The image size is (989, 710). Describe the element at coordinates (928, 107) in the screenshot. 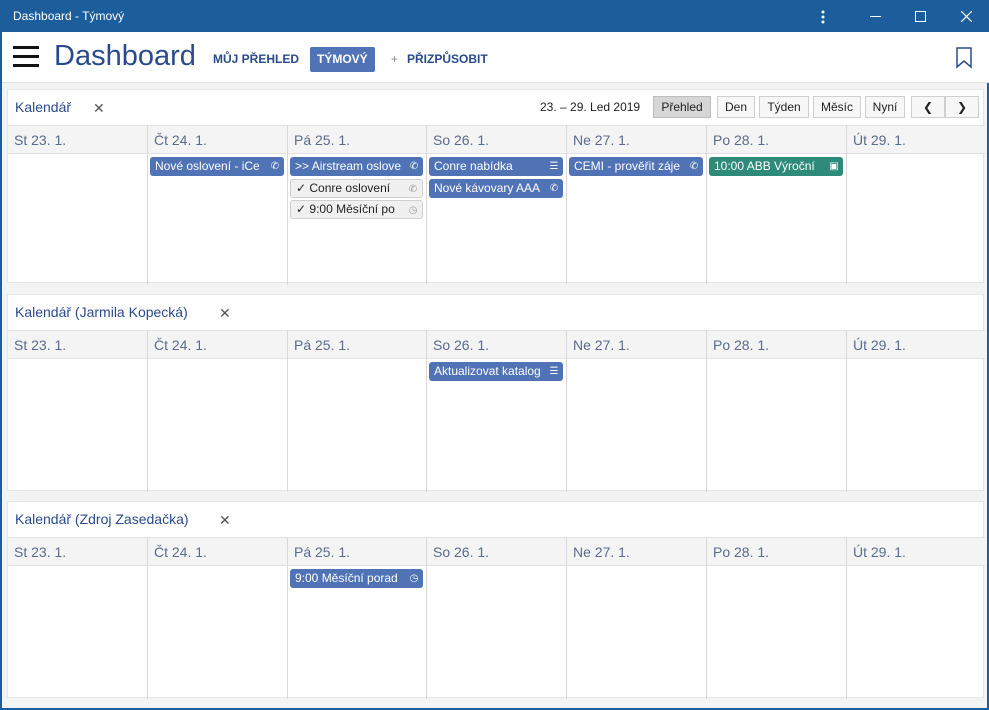

I see `prev-button: ❮` at that location.